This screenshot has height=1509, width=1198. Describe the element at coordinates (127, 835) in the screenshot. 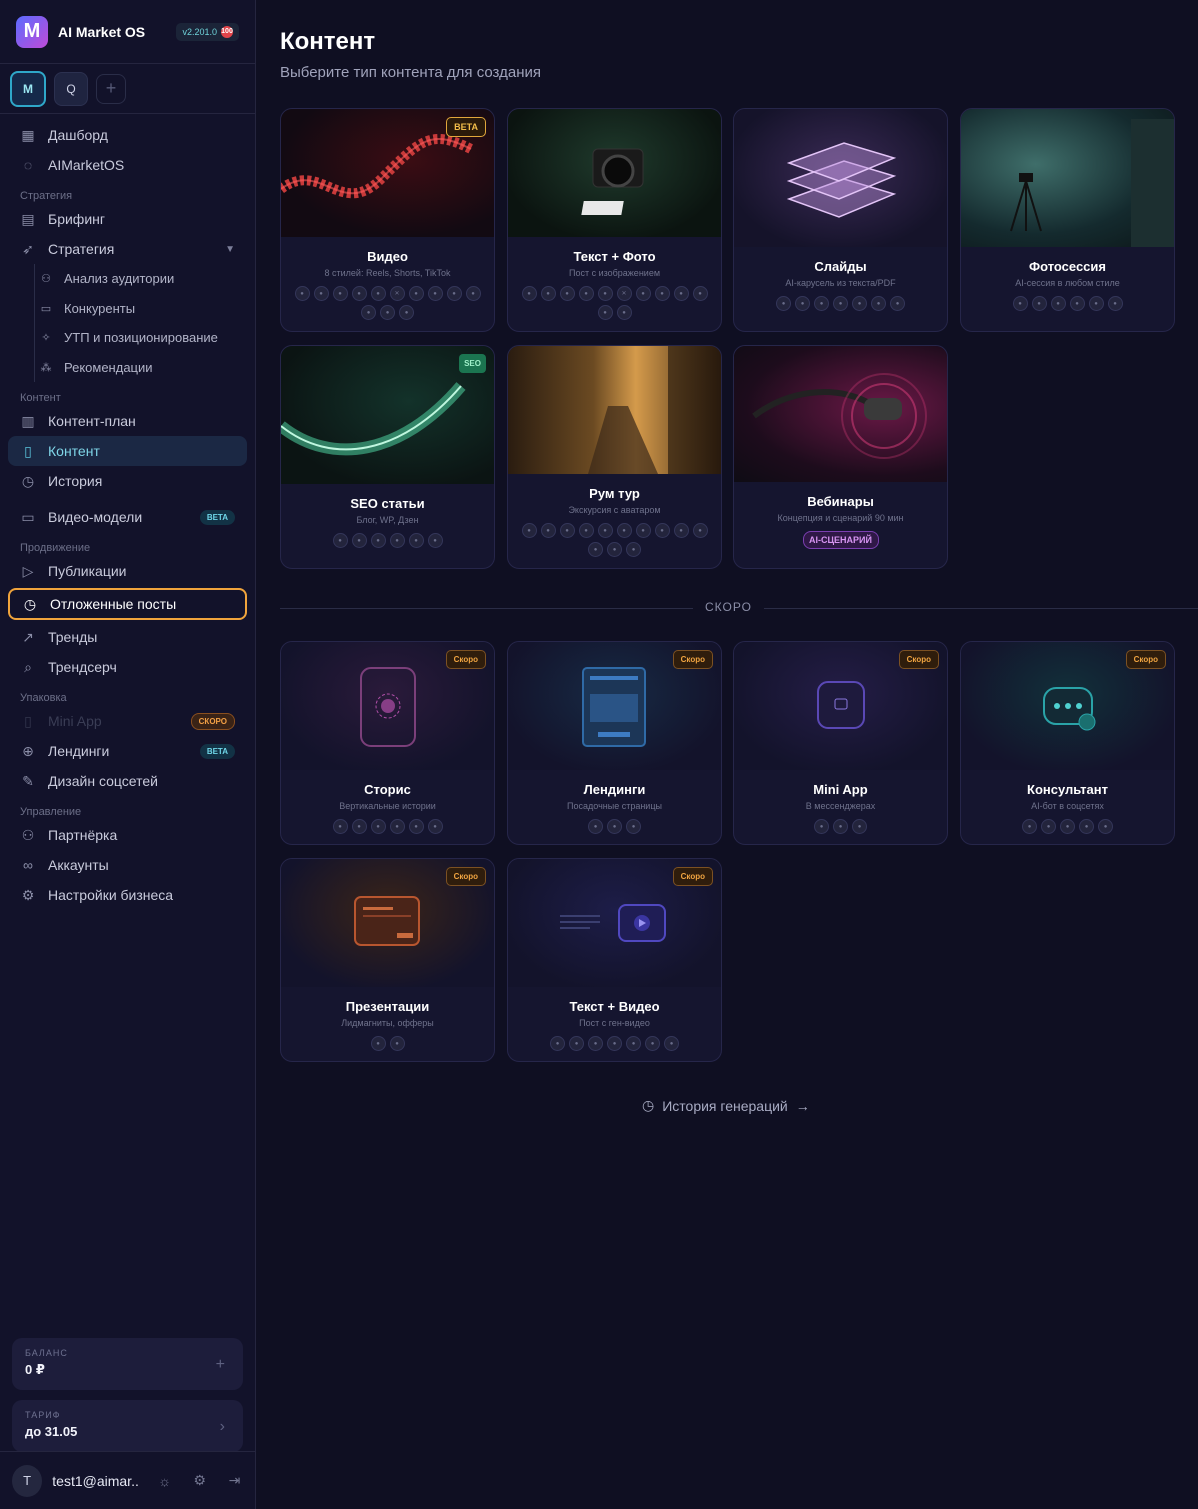

I see `nav-partner: ⚇ Партнёрка` at that location.